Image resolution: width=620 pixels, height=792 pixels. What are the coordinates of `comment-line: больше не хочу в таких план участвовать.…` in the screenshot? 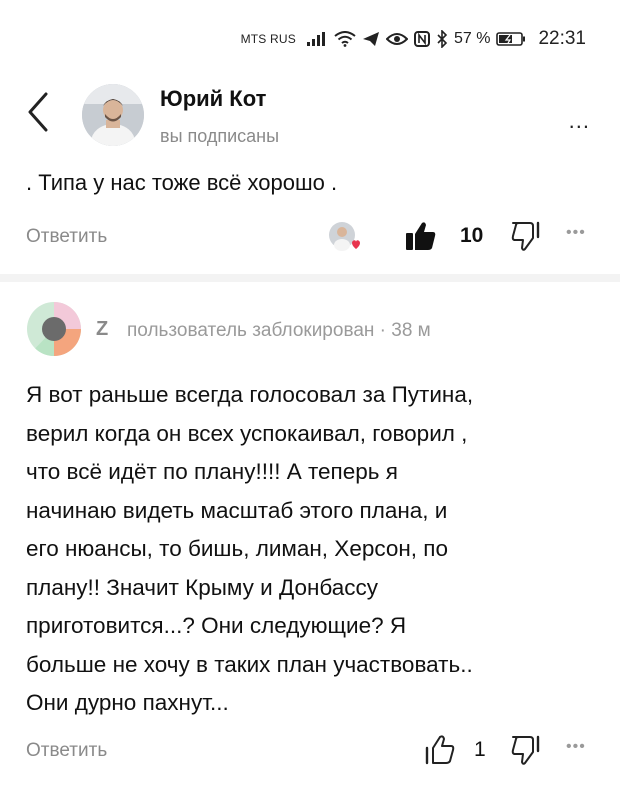 It's located at (249, 664).